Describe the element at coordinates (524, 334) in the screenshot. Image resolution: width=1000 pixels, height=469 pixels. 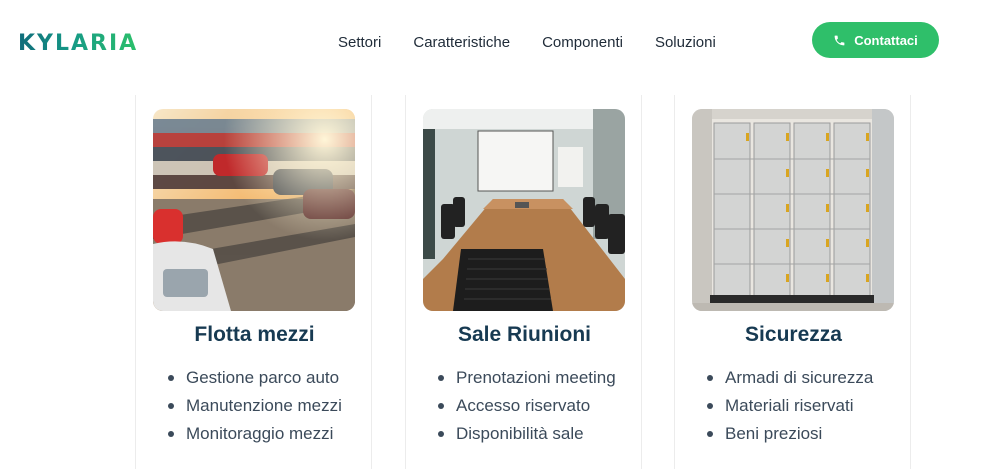
I see `card-title: Sale Riunioni` at that location.